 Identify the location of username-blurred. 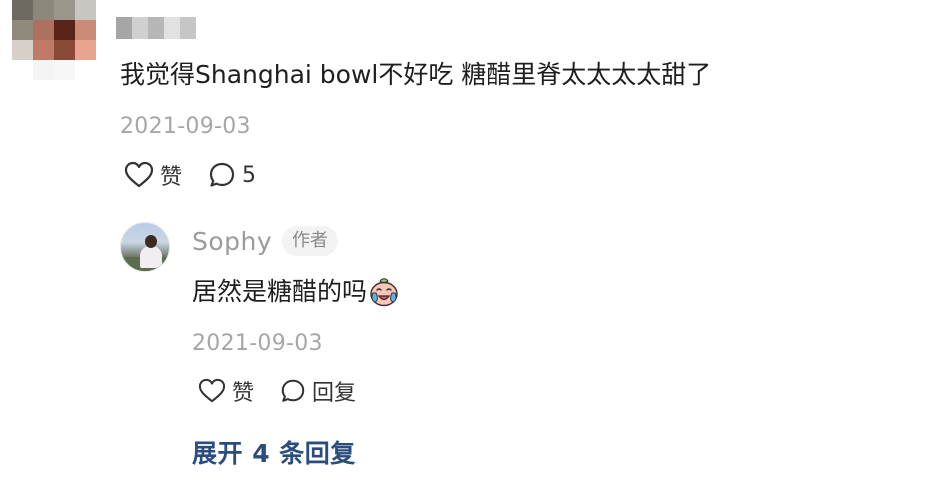
(156, 28).